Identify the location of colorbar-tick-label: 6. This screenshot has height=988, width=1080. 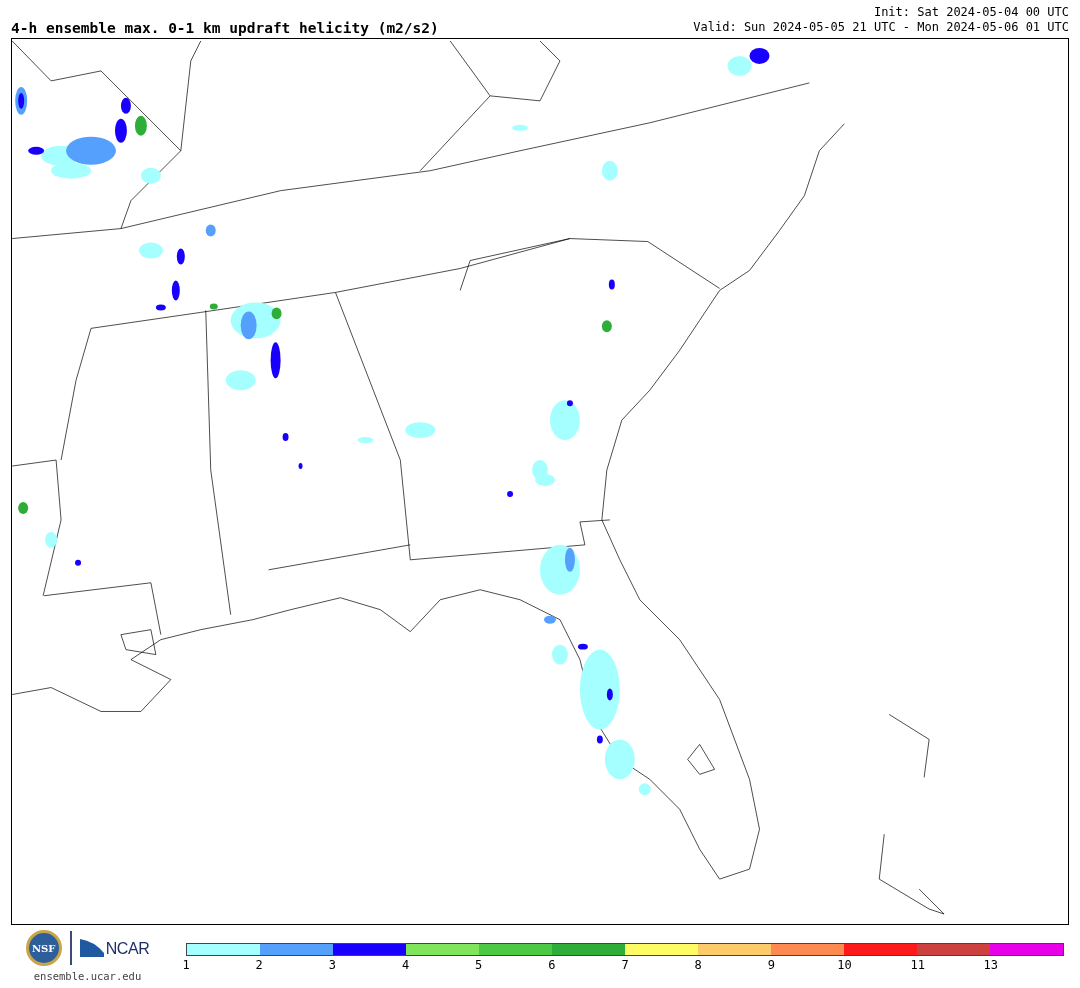
(552, 965).